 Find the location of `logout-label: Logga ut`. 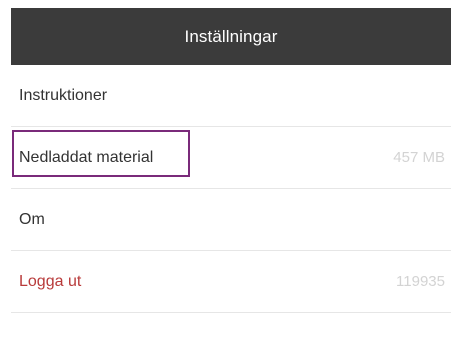

logout-label: Logga ut is located at coordinates (50, 281).